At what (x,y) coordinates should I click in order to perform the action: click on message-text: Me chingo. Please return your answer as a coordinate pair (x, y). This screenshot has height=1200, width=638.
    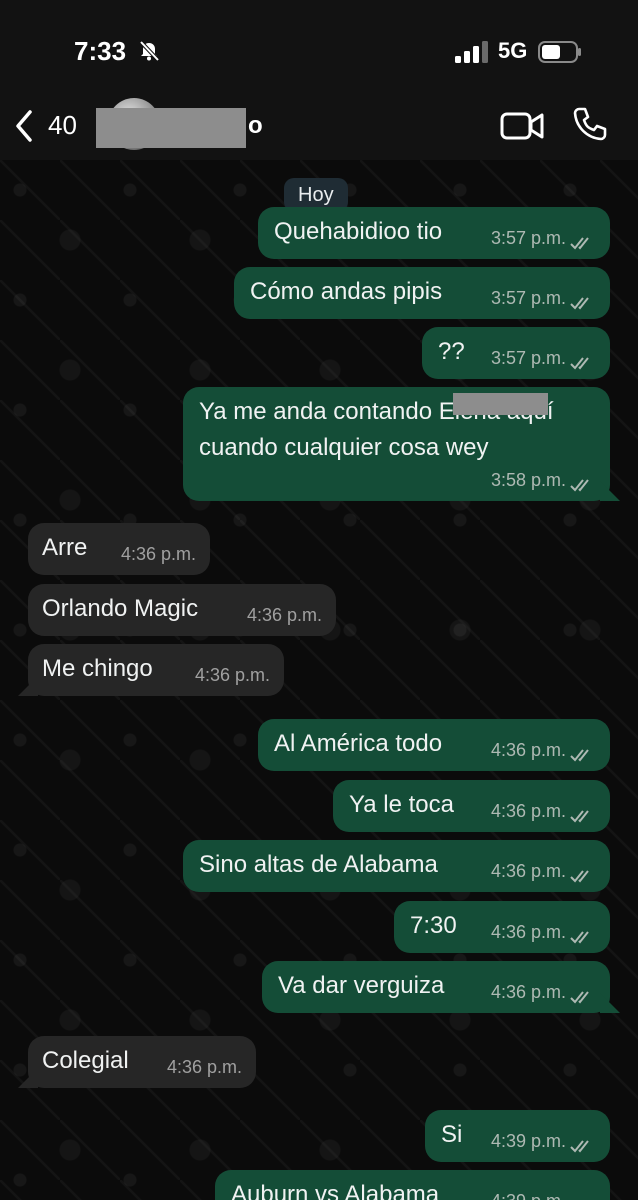
    Looking at the image, I should click on (97, 668).